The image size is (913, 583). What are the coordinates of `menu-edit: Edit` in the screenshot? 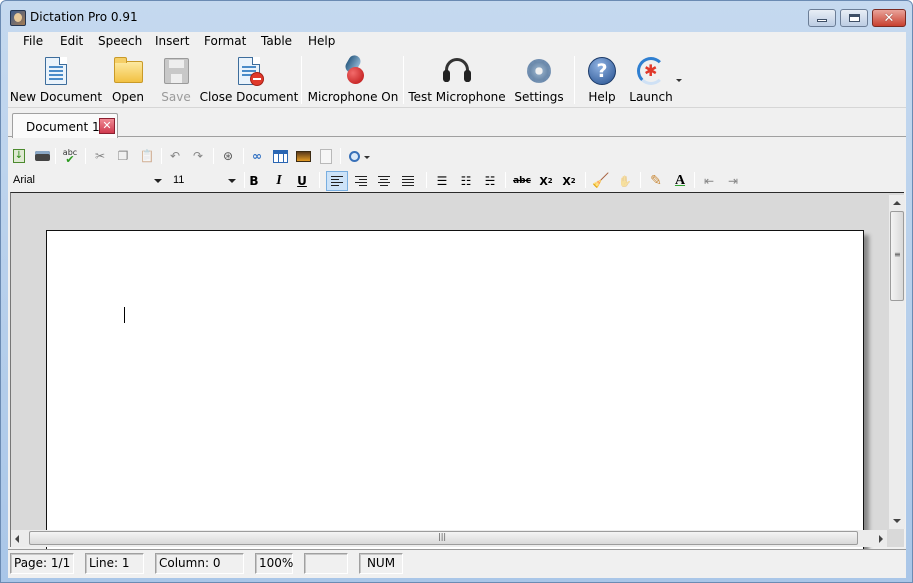 It's located at (71, 41).